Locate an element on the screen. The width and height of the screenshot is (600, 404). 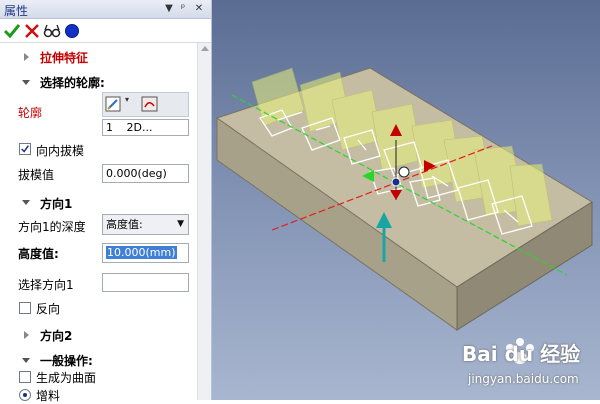
glasses-icon is located at coordinates (52, 31).